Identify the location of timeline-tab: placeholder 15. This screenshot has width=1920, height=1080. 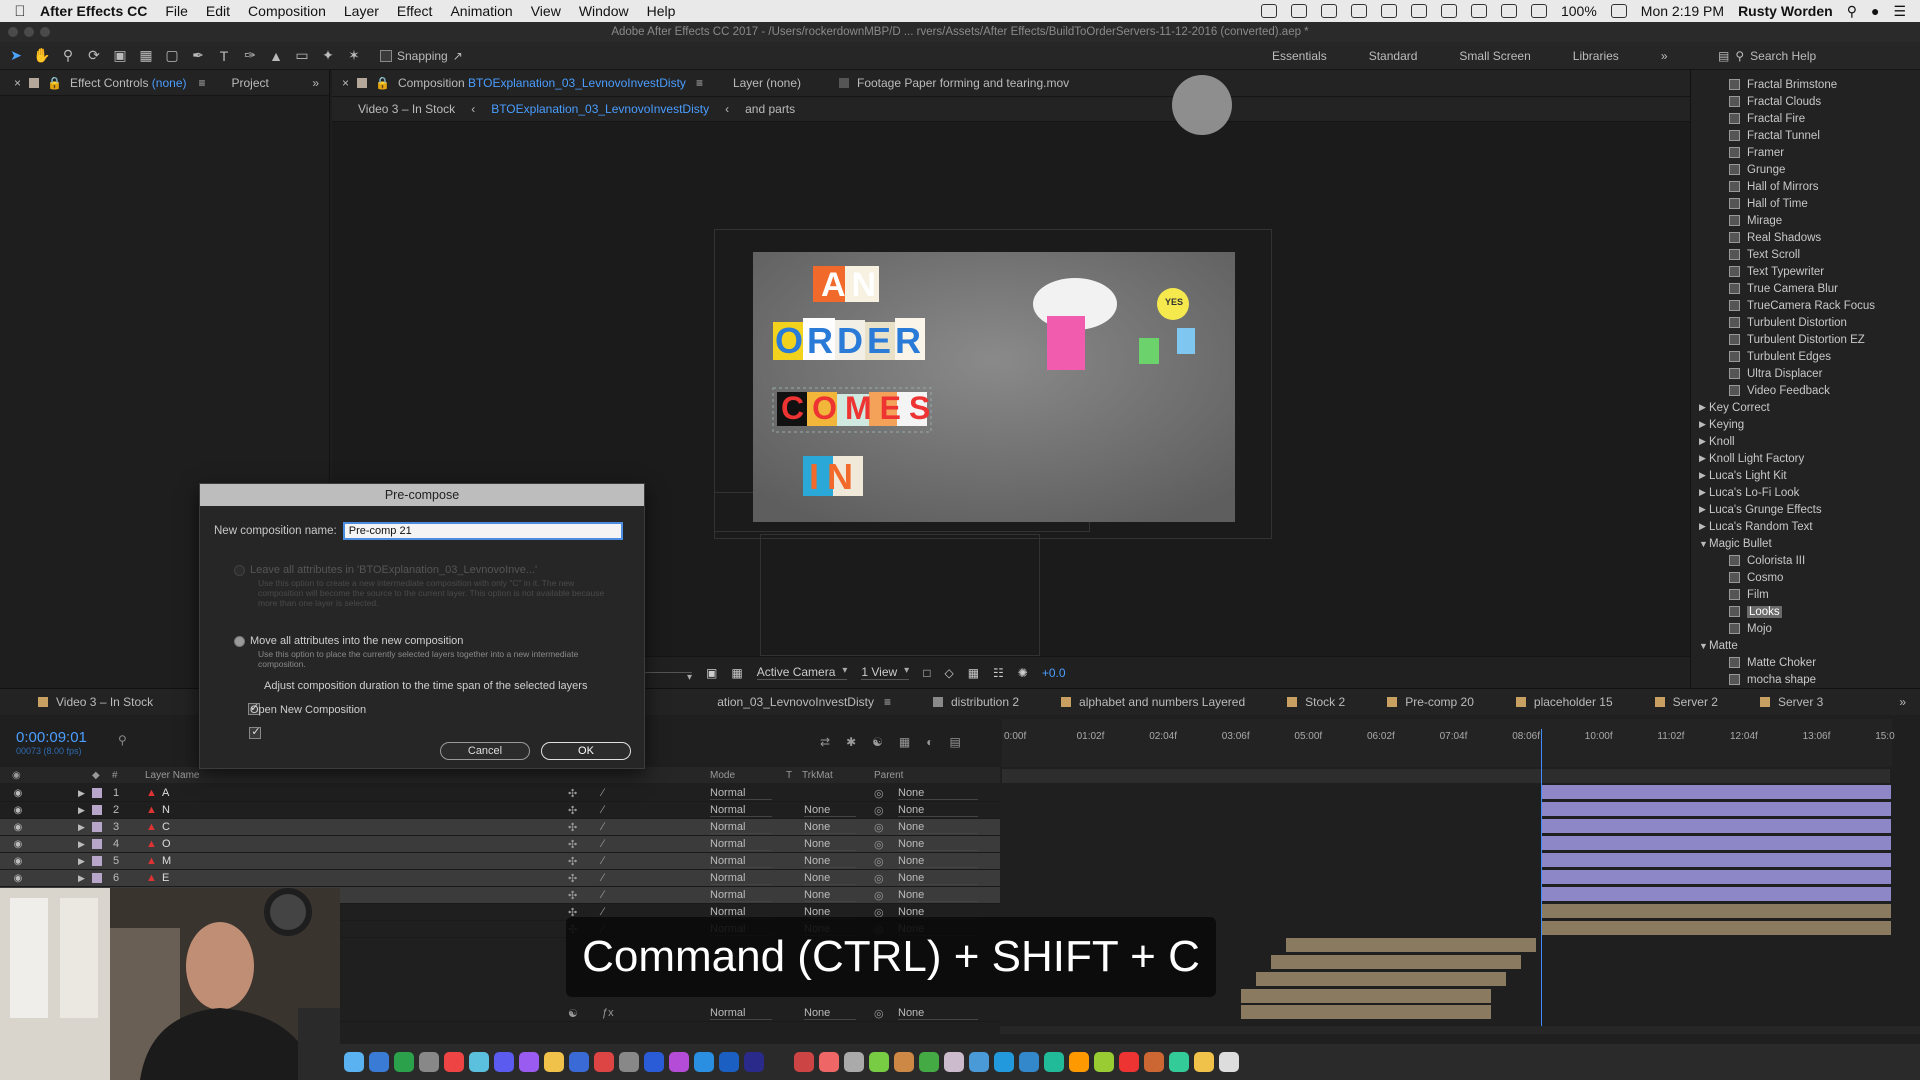
(1560, 702).